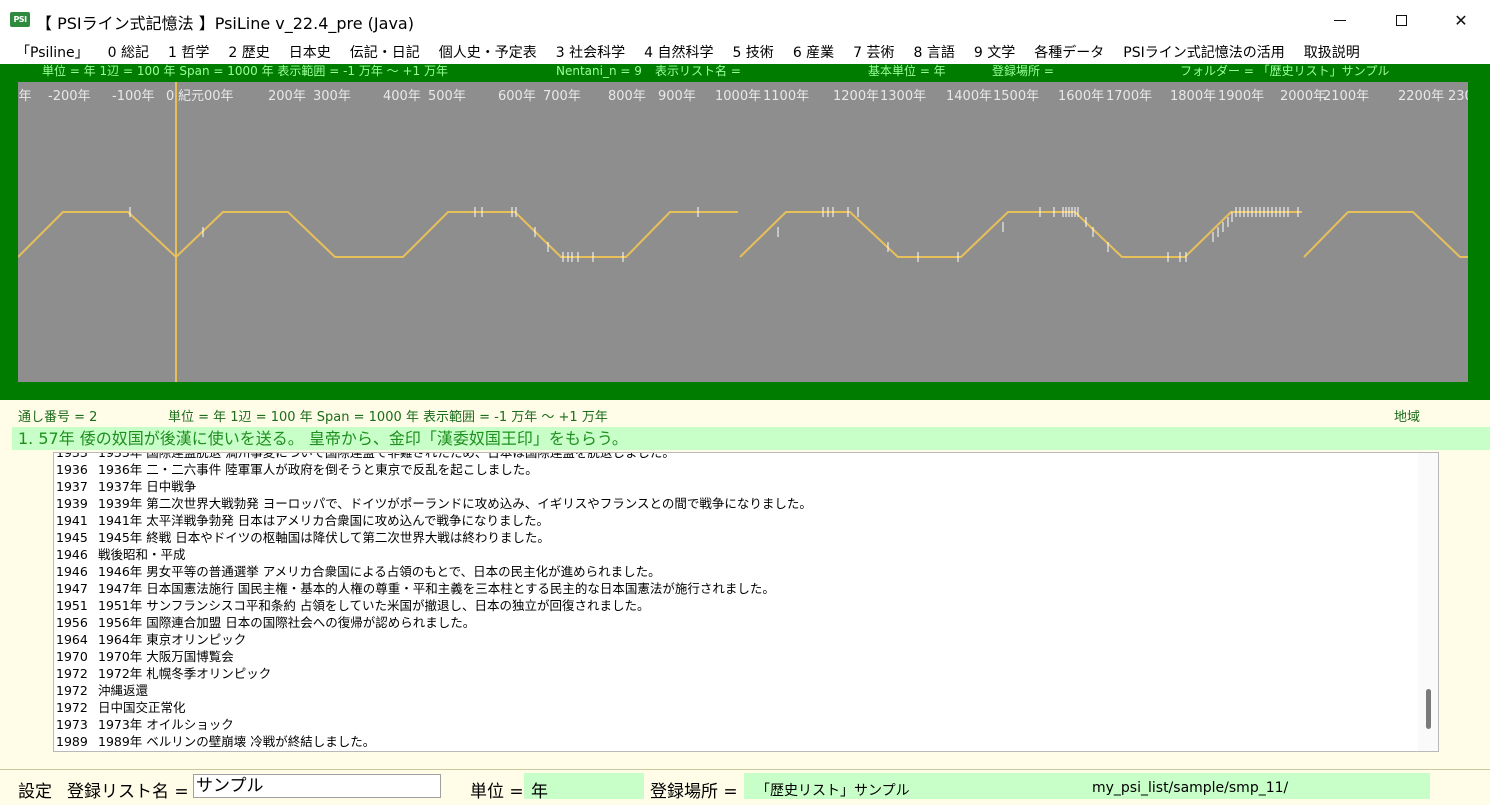 The height and width of the screenshot is (805, 1490). Describe the element at coordinates (1407, 417) in the screenshot. I see `region-label: 地域` at that location.